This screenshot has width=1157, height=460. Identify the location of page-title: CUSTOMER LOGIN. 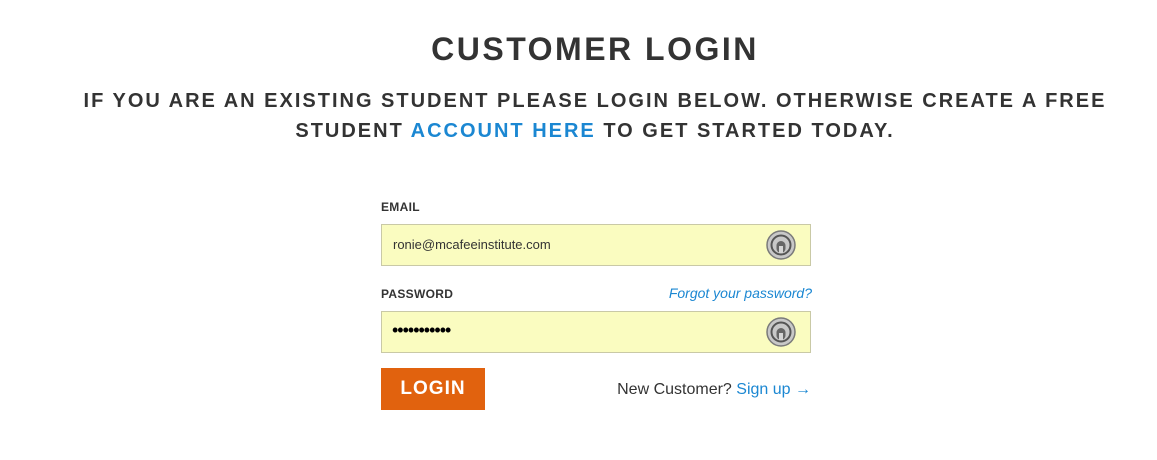
(595, 49).